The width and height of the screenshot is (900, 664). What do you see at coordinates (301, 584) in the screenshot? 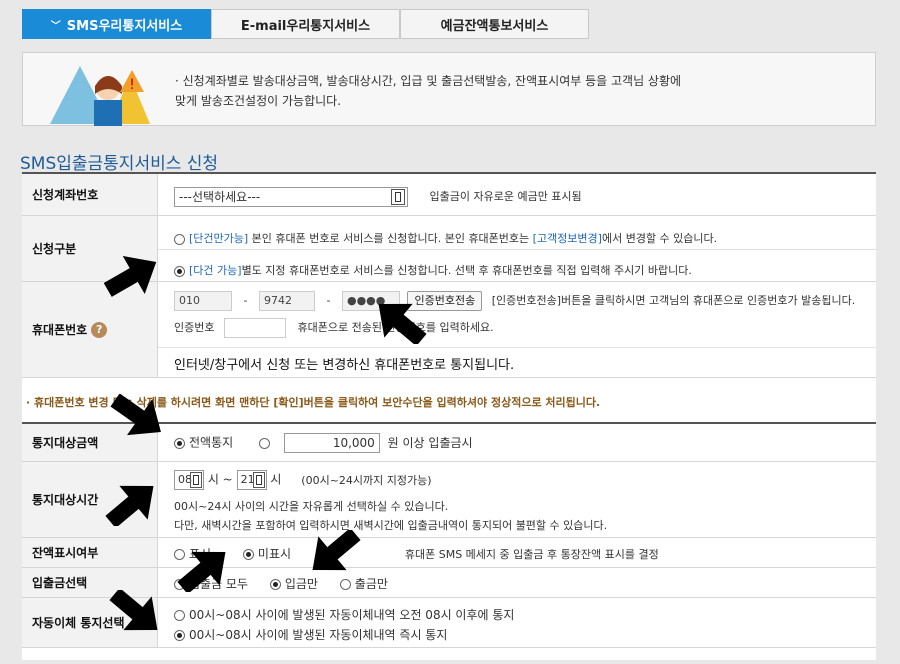
I see `option-label: 입금만` at bounding box center [301, 584].